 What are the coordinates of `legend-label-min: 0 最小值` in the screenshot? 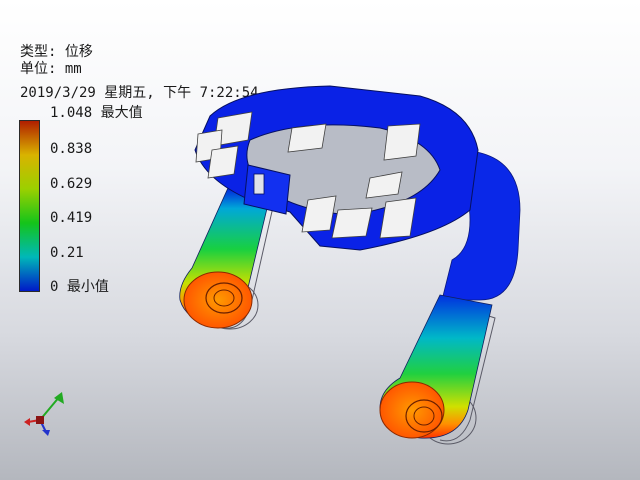 It's located at (79, 287).